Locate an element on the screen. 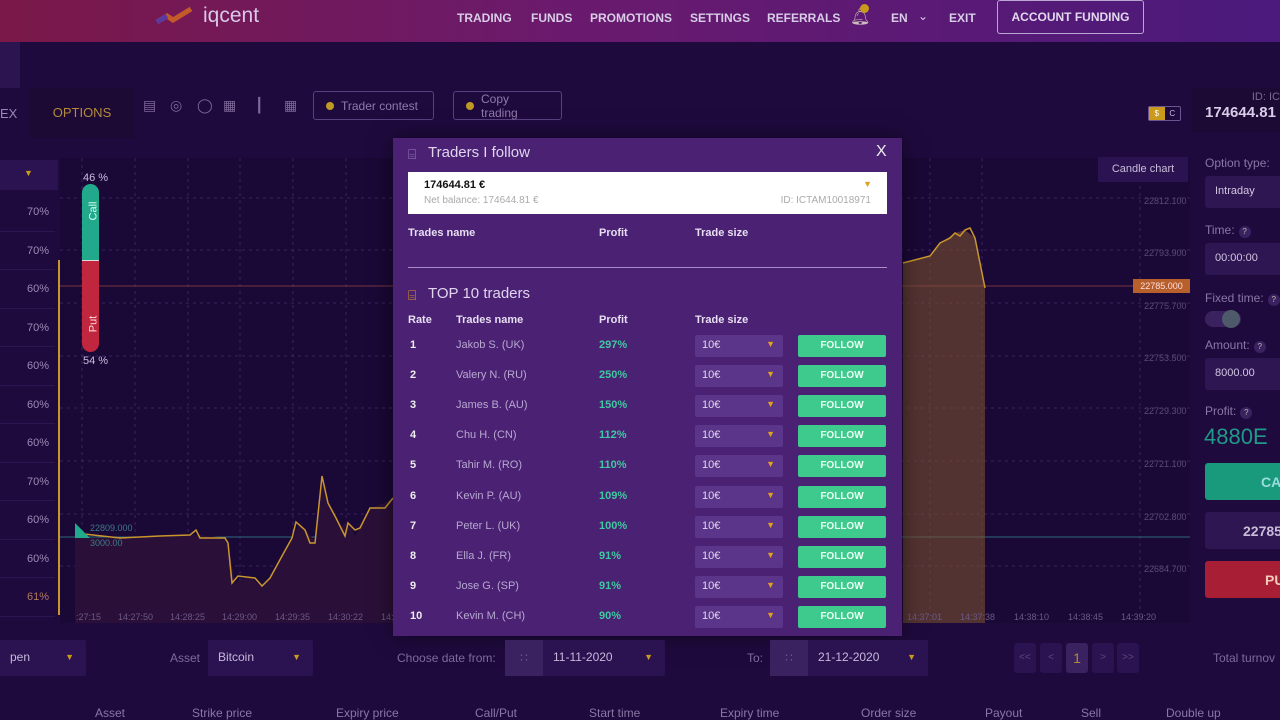 The height and width of the screenshot is (720, 1280). asset-select: ▼ is located at coordinates (29, 175).